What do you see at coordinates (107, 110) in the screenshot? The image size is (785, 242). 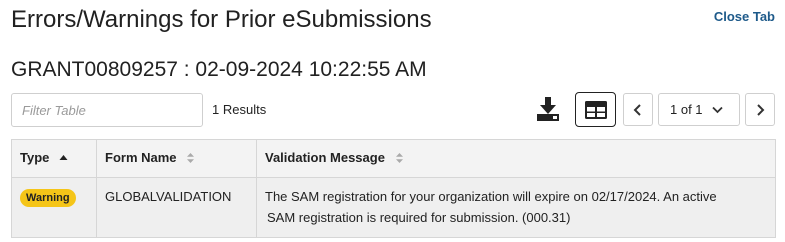 I see `filter-table-input` at bounding box center [107, 110].